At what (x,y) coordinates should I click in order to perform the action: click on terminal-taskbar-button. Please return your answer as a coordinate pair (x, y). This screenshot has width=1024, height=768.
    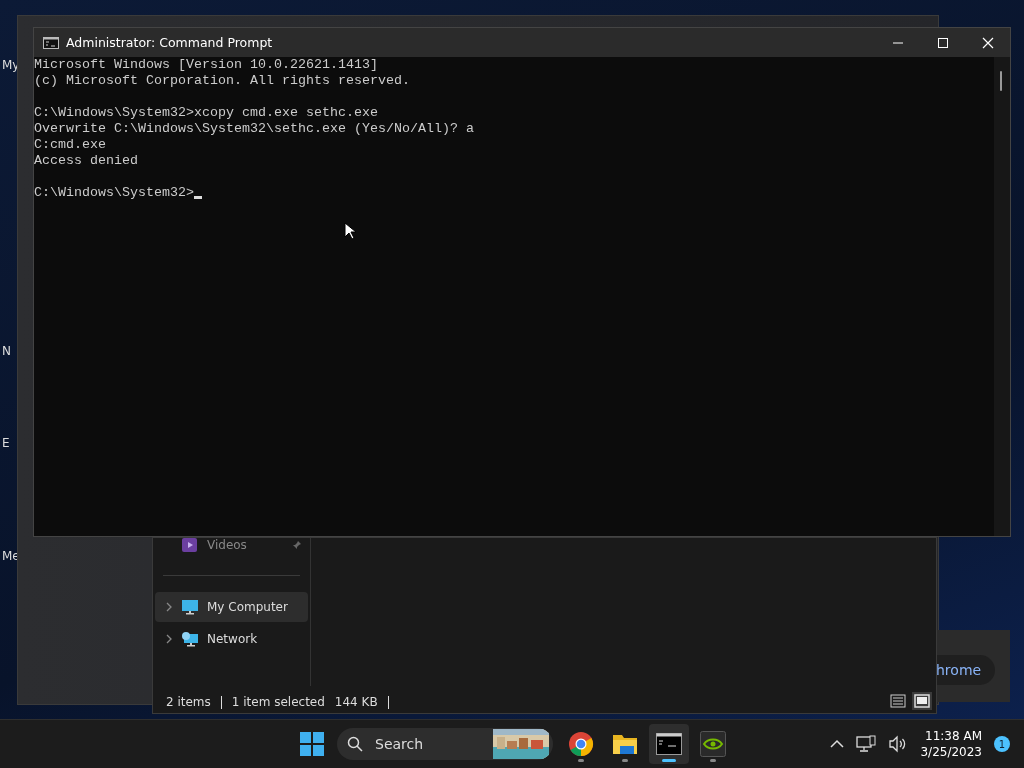
    Looking at the image, I should click on (669, 744).